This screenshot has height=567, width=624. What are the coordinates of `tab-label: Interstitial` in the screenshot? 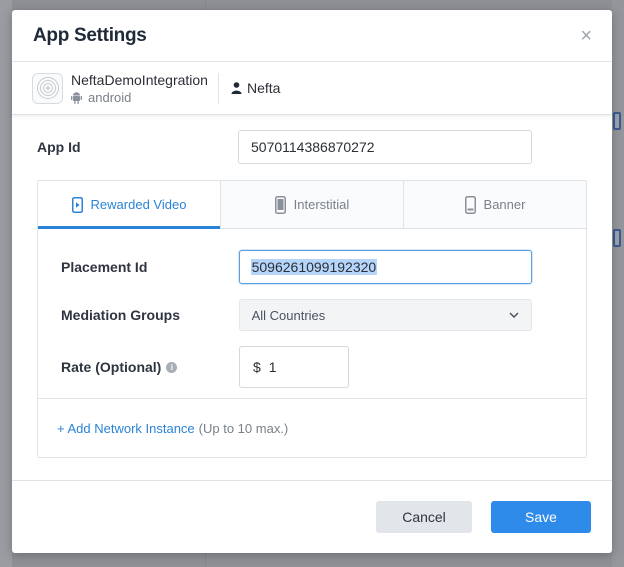 It's located at (321, 204).